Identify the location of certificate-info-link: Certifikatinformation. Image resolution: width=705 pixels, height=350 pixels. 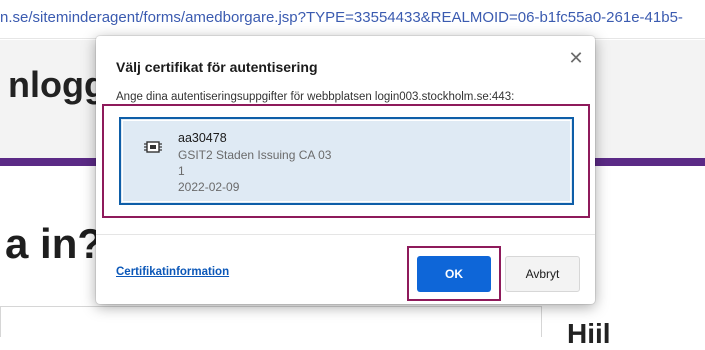
(172, 272).